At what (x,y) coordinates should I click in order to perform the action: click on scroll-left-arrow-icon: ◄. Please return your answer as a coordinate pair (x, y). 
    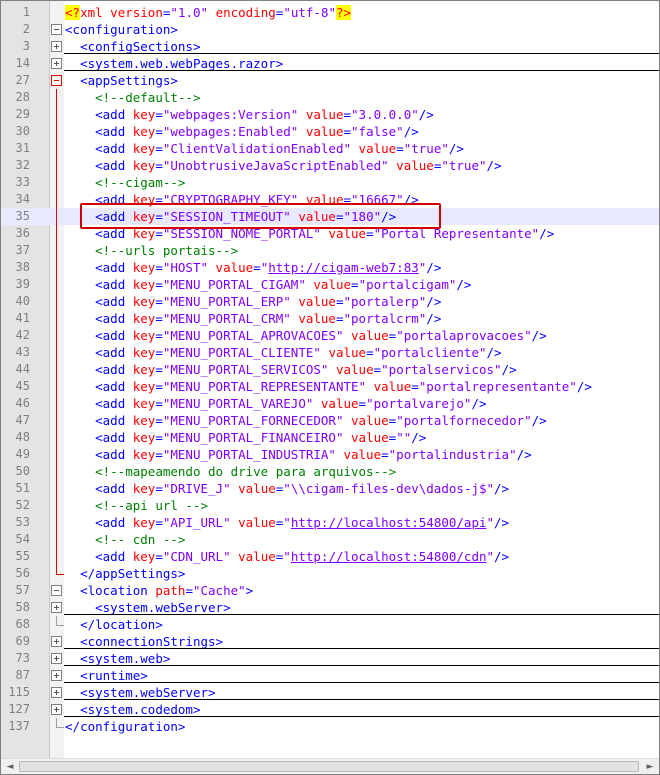
    Looking at the image, I should click on (10, 767).